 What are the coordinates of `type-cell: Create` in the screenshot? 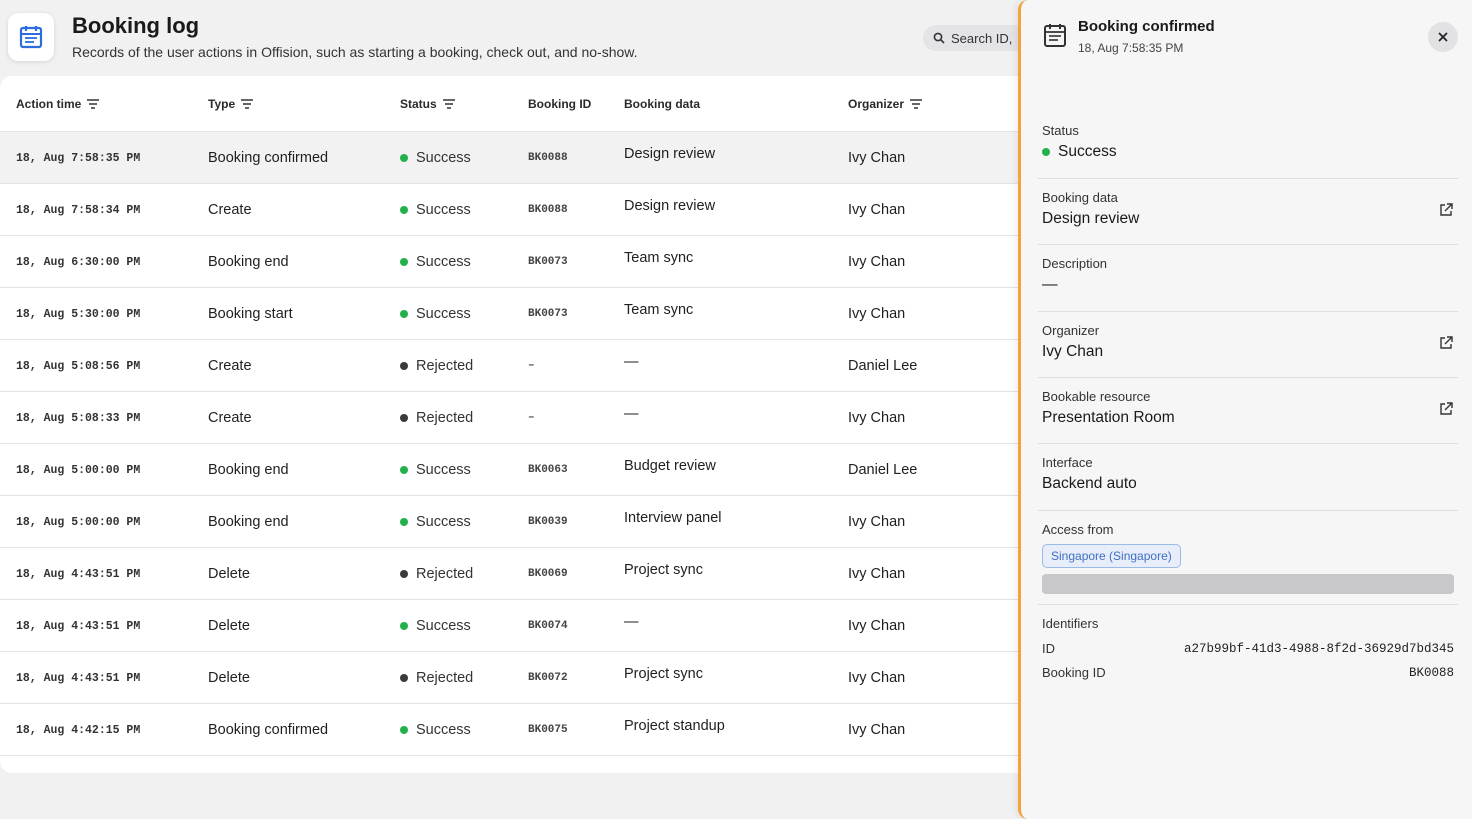 It's located at (230, 418).